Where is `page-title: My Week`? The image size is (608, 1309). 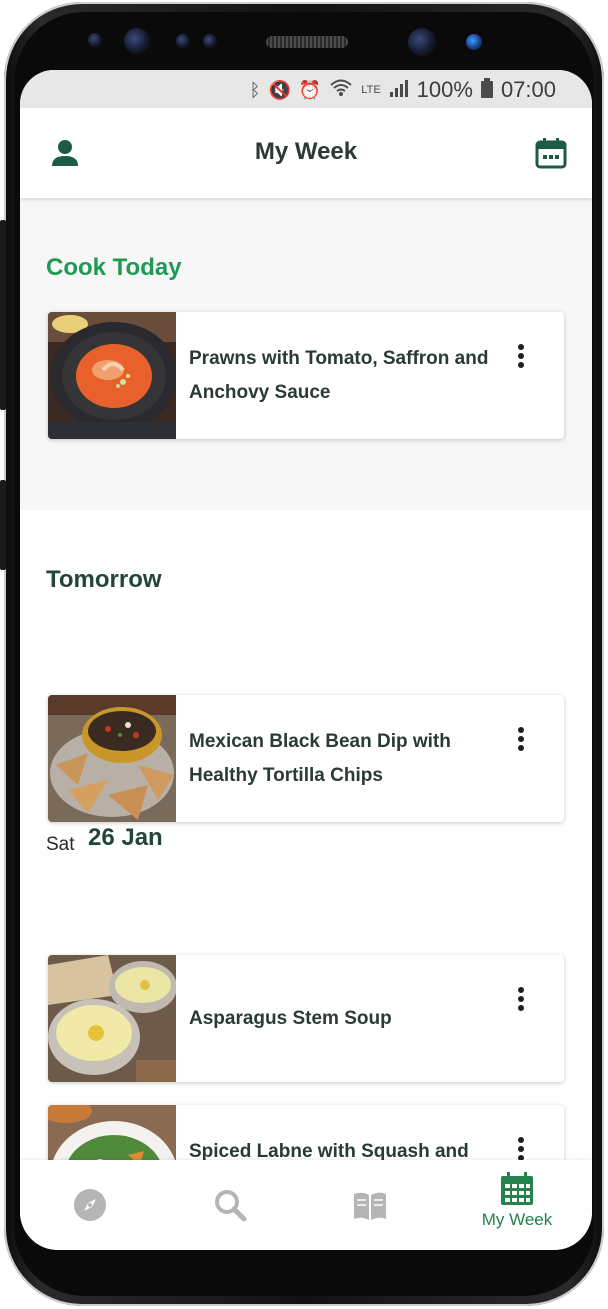
page-title: My Week is located at coordinates (306, 151).